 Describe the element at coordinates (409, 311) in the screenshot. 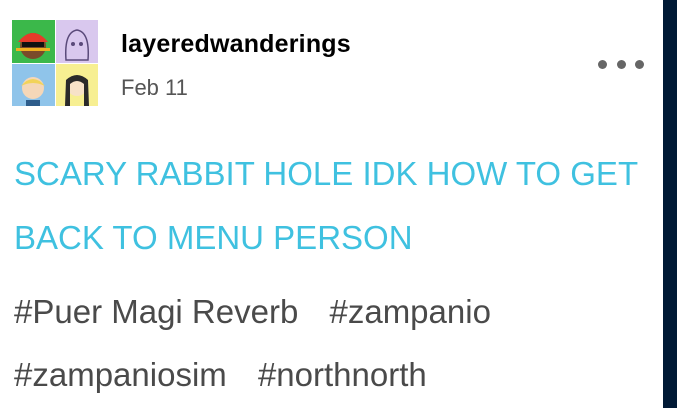

I see `tag-link: #zampanio` at that location.